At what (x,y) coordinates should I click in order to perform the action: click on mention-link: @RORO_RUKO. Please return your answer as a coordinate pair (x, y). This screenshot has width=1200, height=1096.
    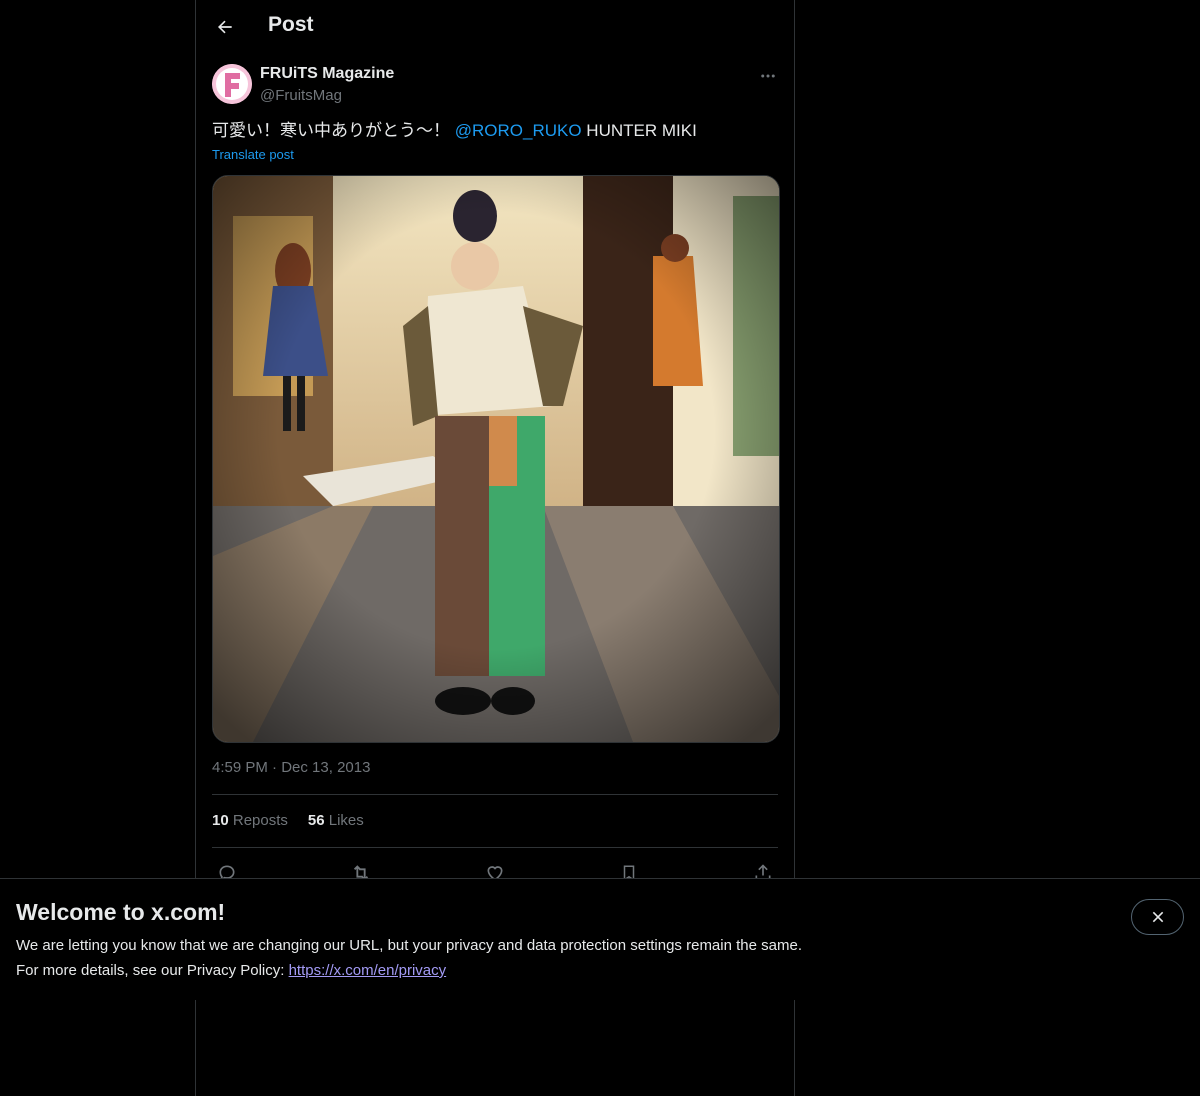
    Looking at the image, I should click on (518, 130).